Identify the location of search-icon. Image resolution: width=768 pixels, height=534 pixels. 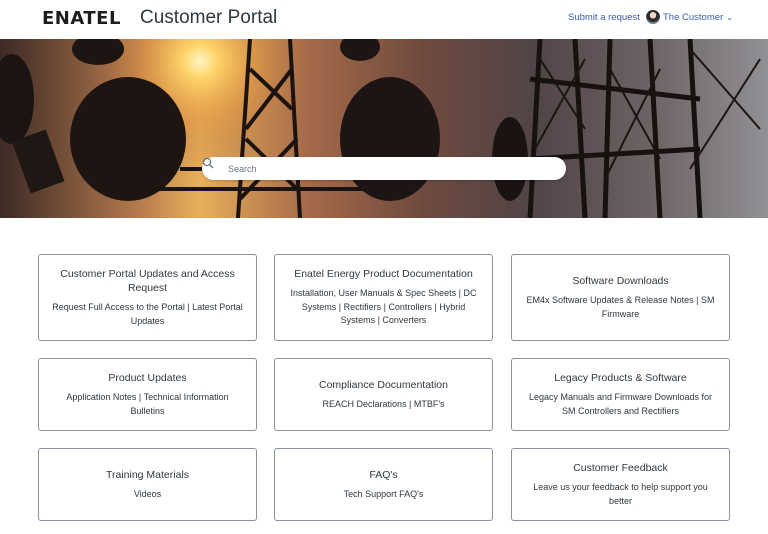
(212, 166).